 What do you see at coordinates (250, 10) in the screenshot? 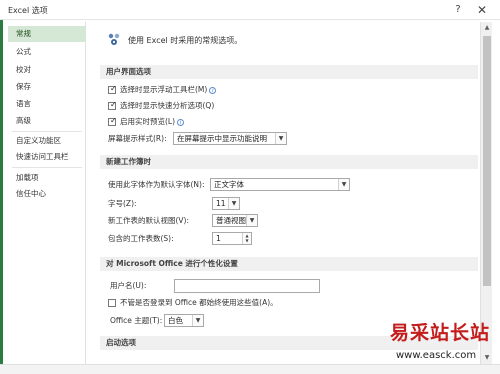
I see `title-bar: Excel 选项 ? ✕` at bounding box center [250, 10].